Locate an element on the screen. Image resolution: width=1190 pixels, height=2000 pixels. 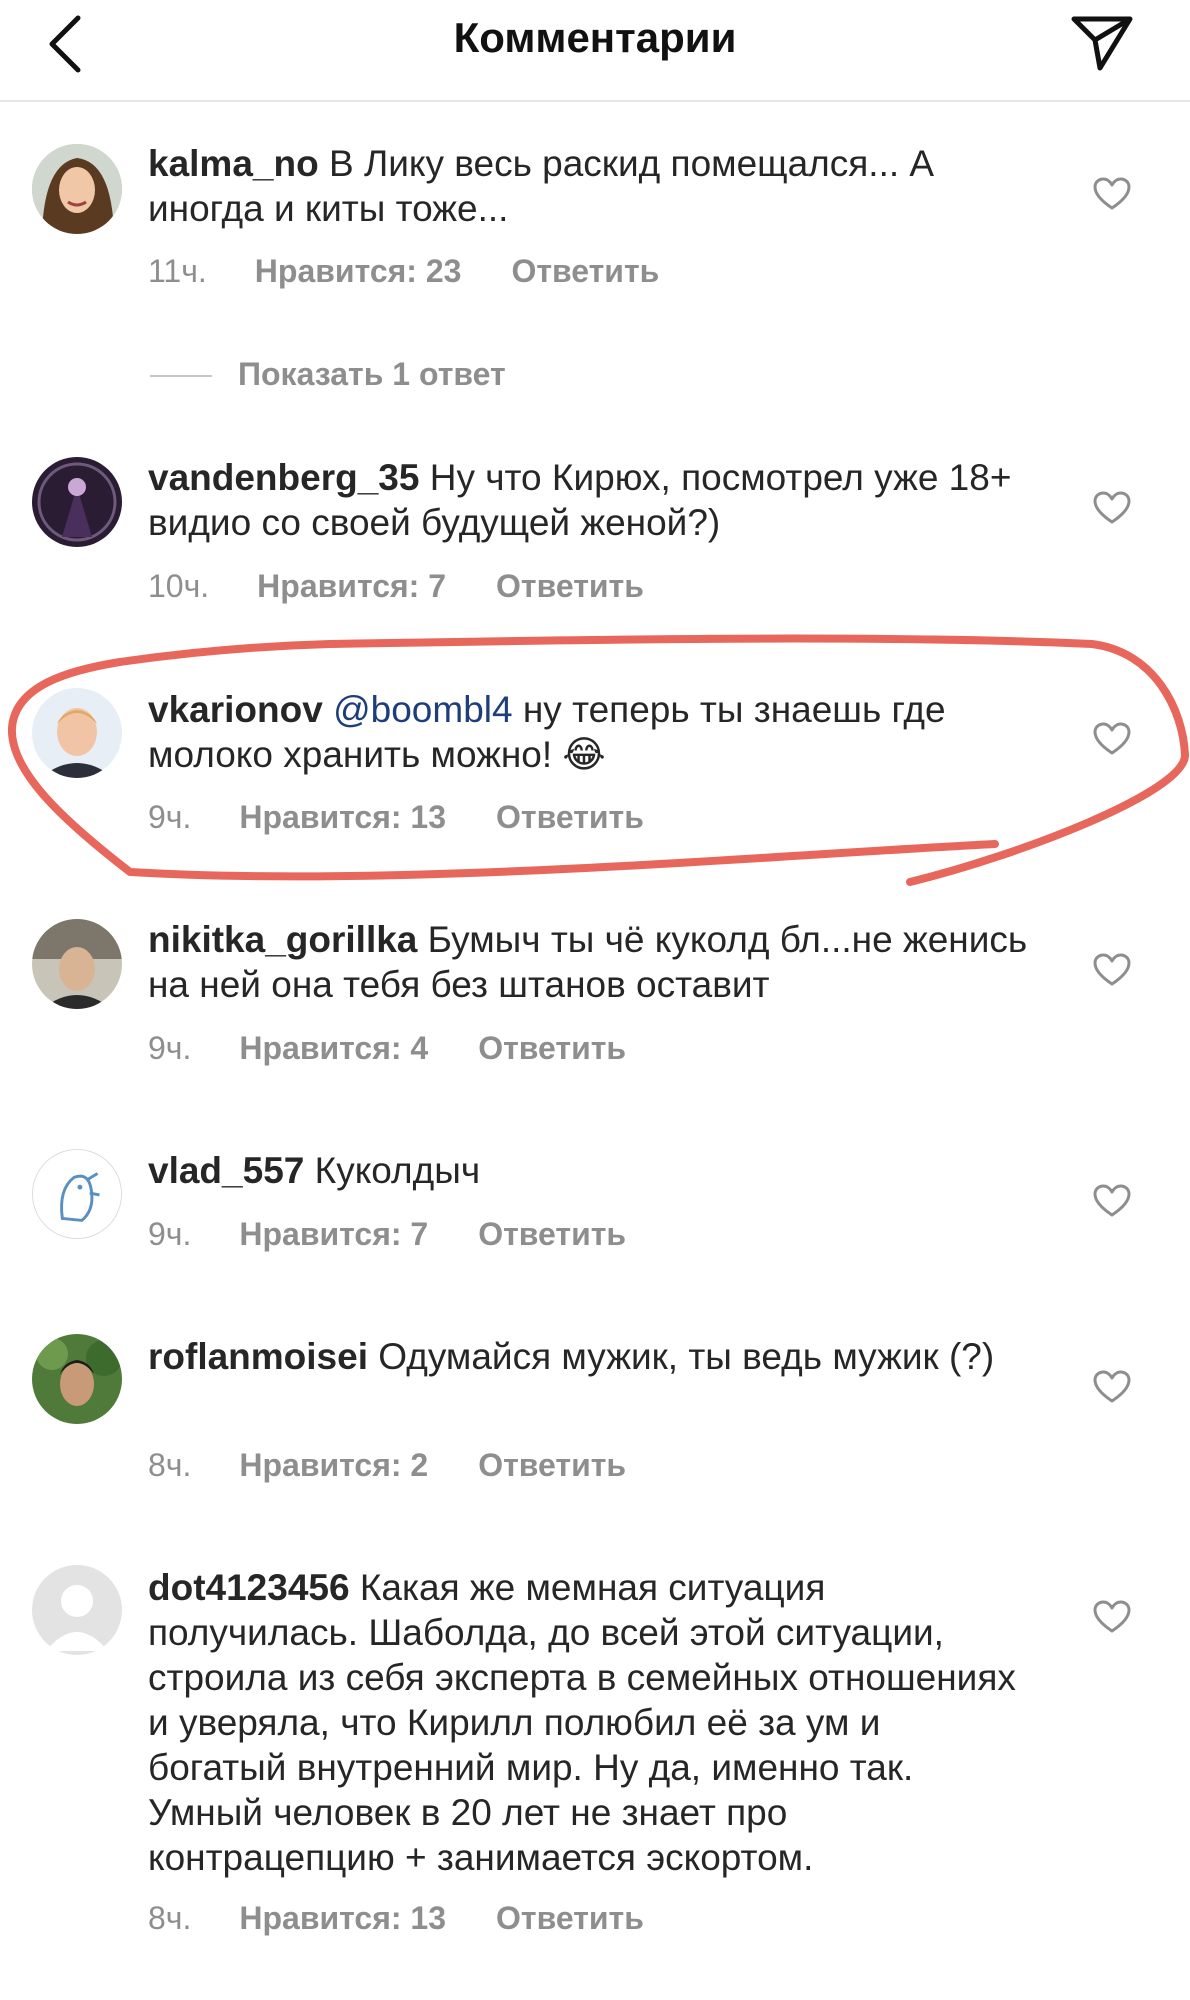
comment-meta: 11ч. Нравится: 23 Ответить is located at coordinates (403, 271).